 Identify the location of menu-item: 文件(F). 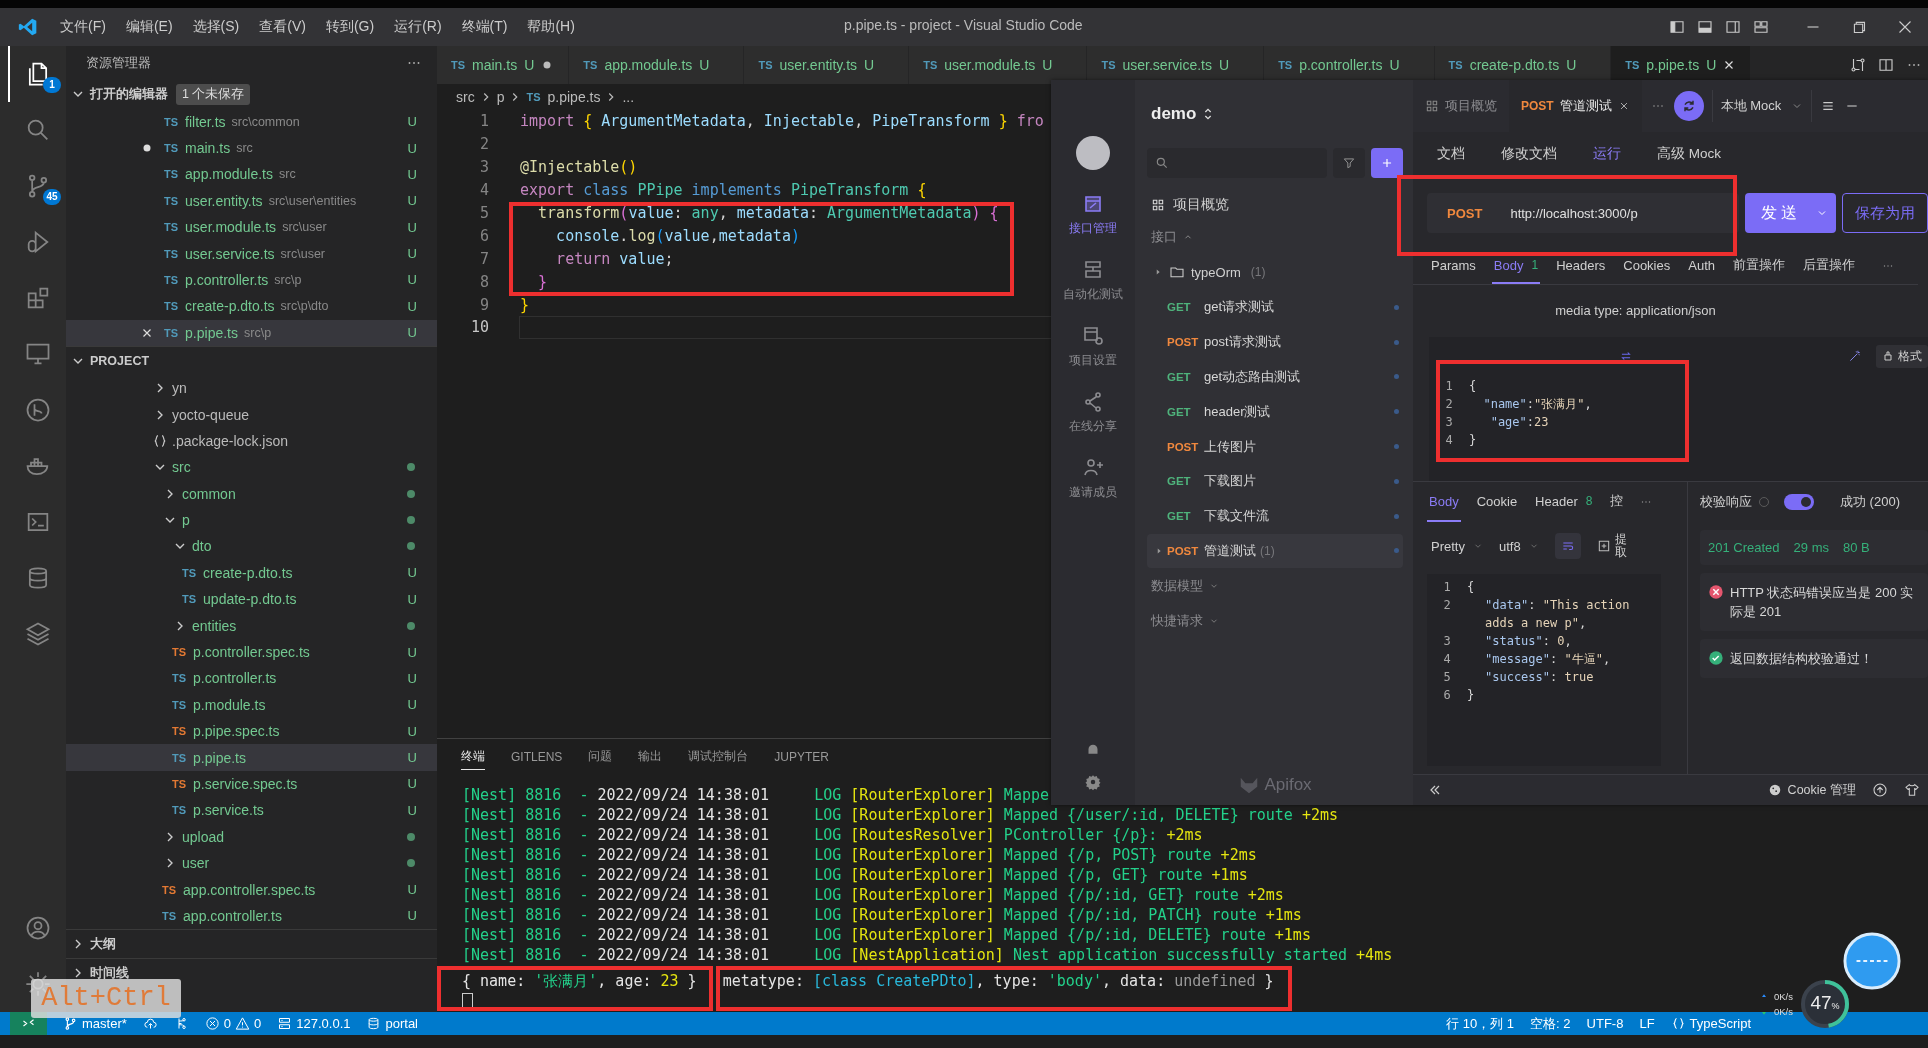
(83, 27).